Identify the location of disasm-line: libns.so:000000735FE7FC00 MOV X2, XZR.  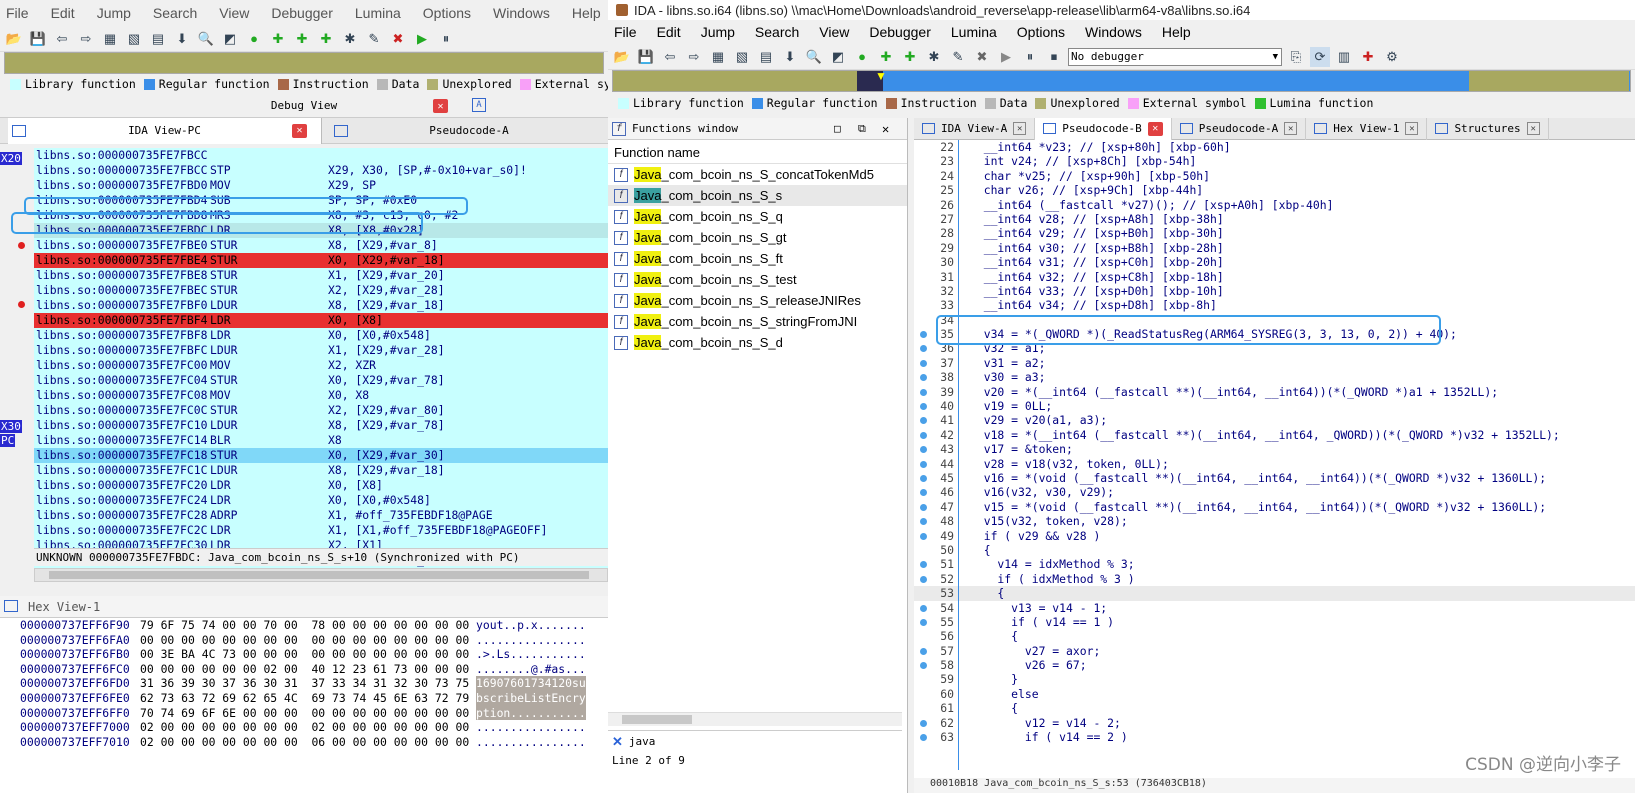
(321, 365).